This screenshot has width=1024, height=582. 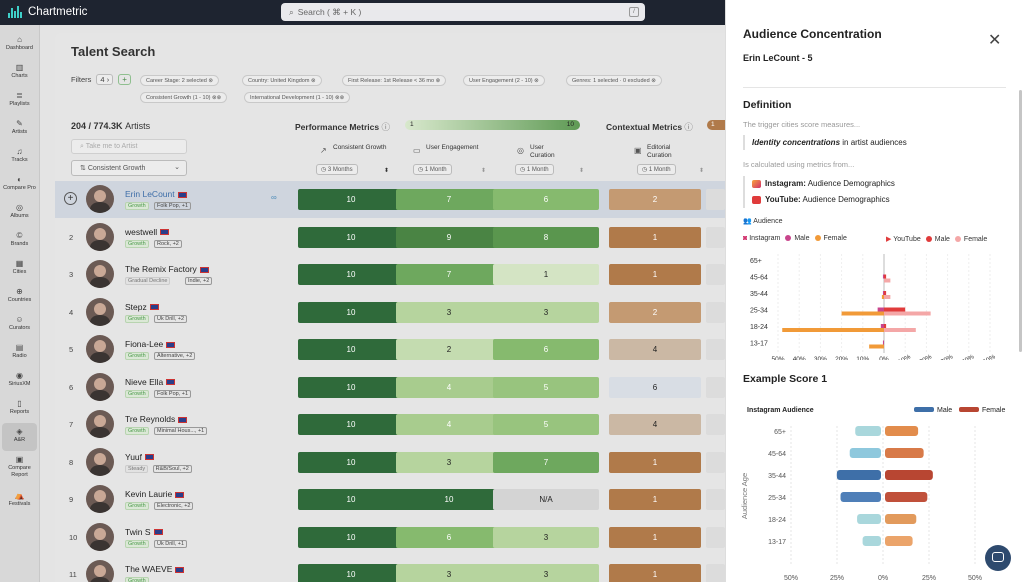 I want to click on score-cell: 8, so click(x=546, y=237).